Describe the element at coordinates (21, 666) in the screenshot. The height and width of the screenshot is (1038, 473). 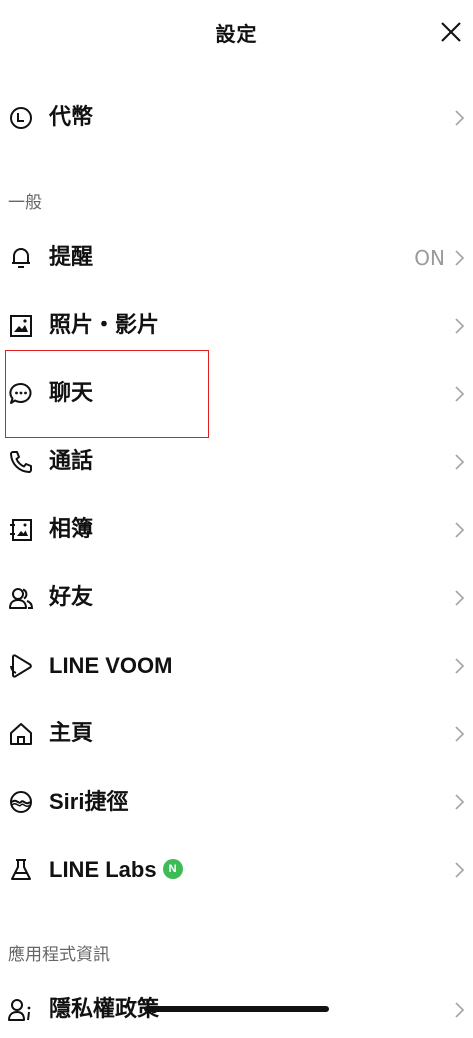
I see `voom-icon` at that location.